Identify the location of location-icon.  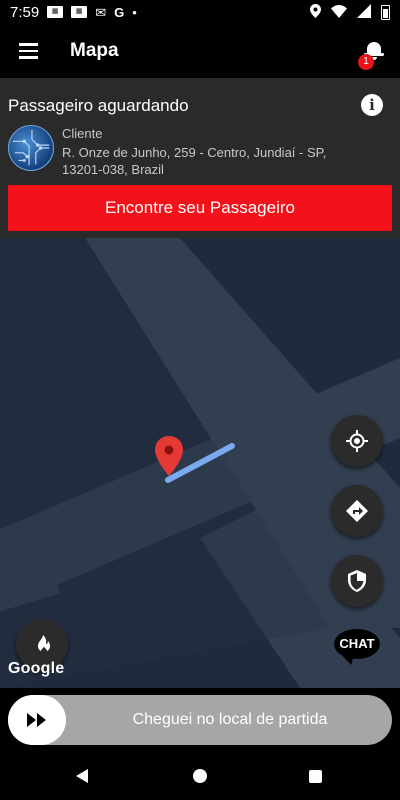
(315, 12).